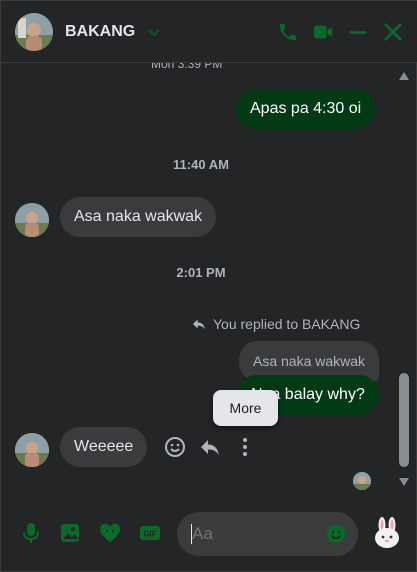 Image resolution: width=417 pixels, height=572 pixels. What do you see at coordinates (257, 534) in the screenshot?
I see `message-input` at bounding box center [257, 534].